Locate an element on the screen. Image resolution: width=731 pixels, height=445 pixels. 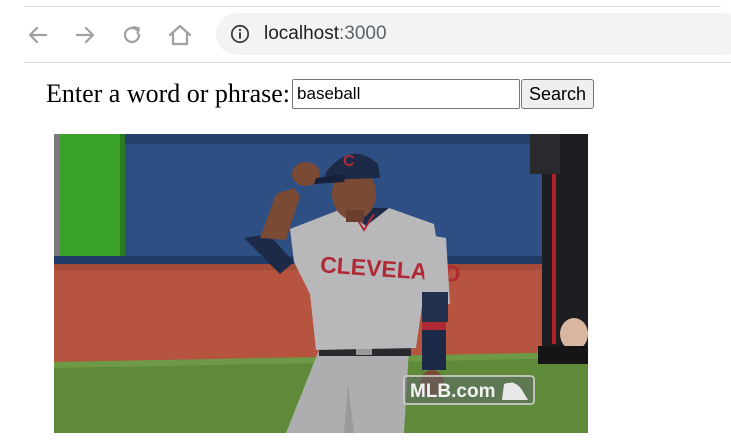
search-form: Enter a word or phrase: Search is located at coordinates (320, 94).